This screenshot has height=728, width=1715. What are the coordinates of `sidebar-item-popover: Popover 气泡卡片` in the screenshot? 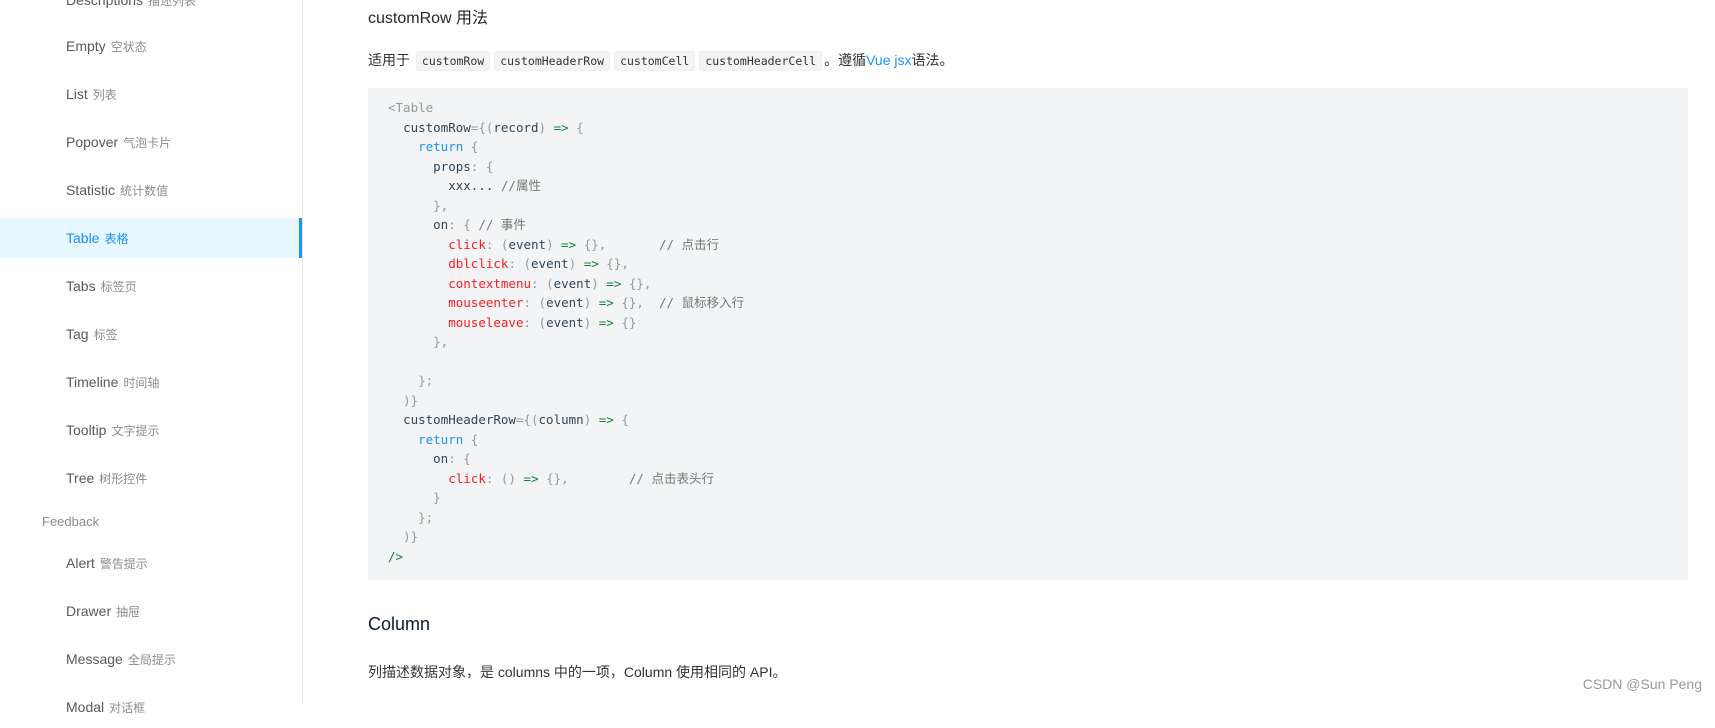 It's located at (151, 142).